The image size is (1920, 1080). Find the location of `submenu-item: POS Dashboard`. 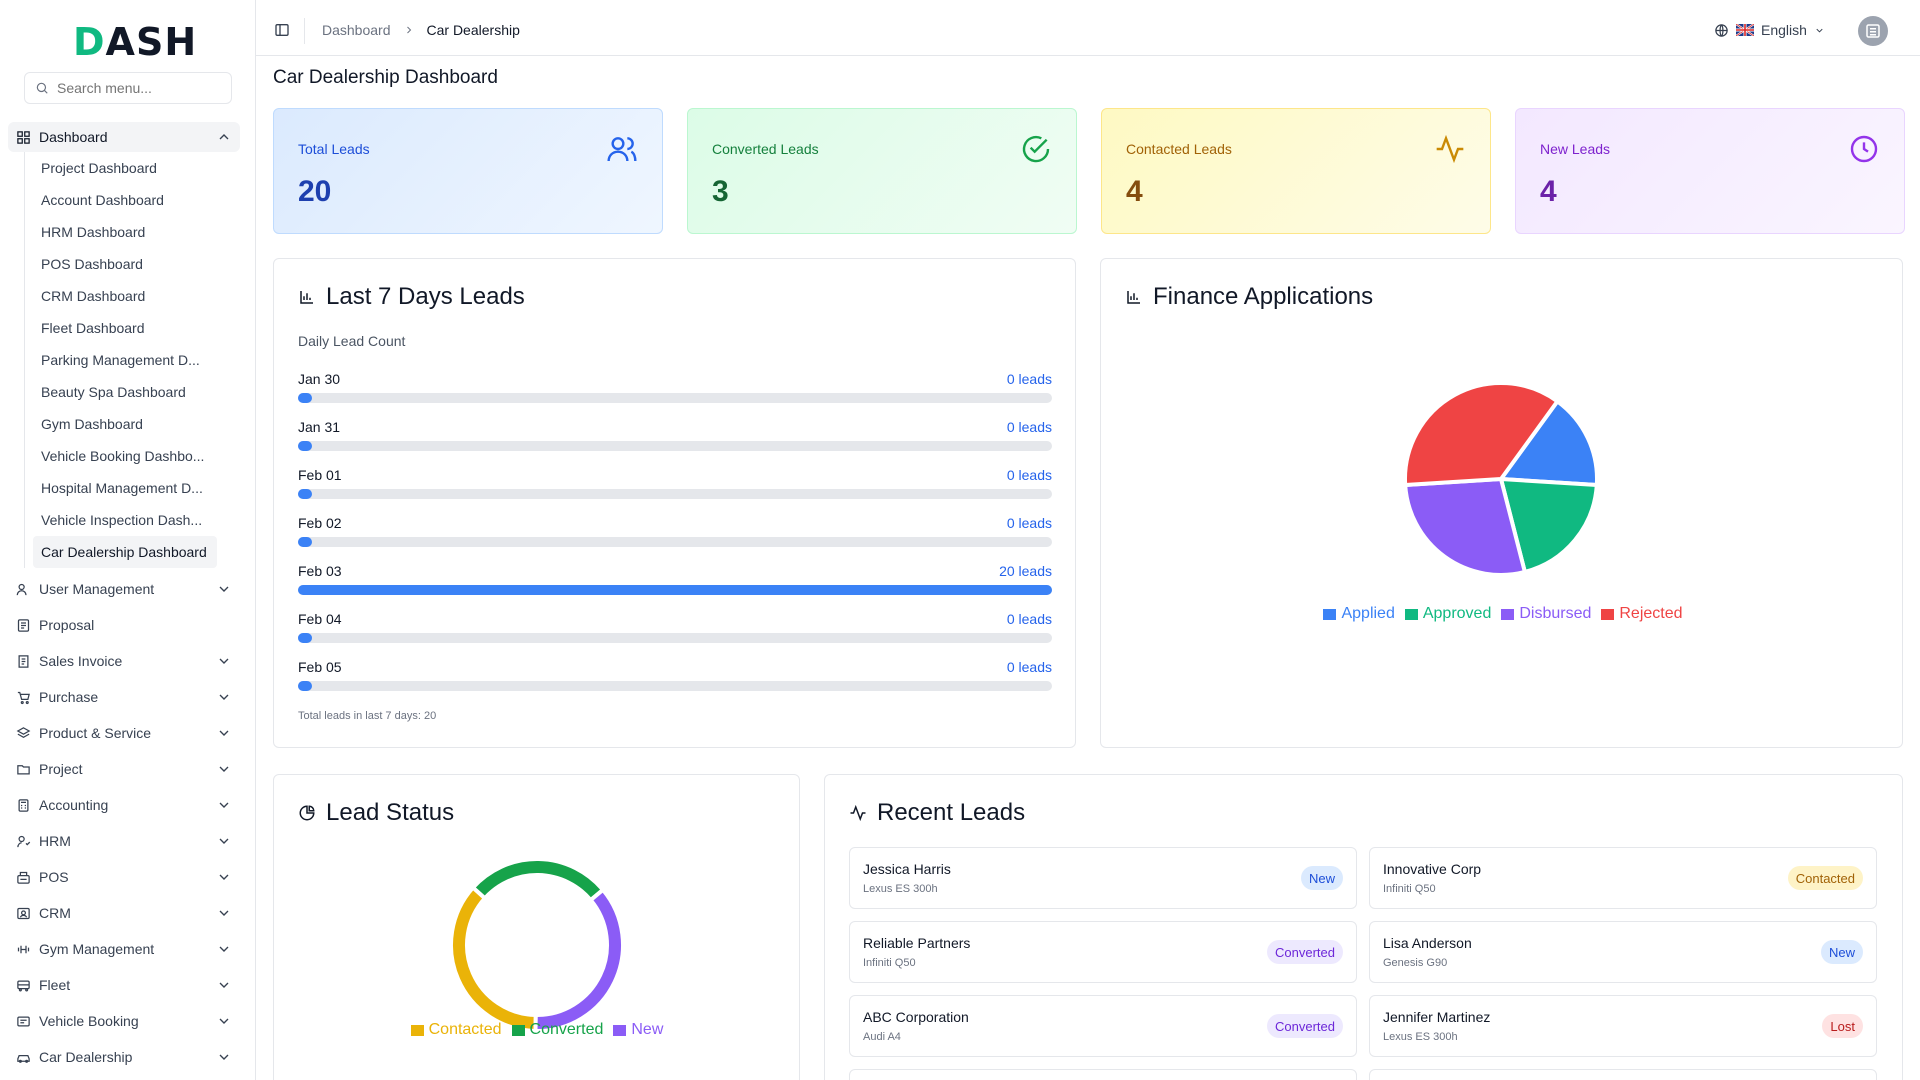

submenu-item: POS Dashboard is located at coordinates (129, 264).